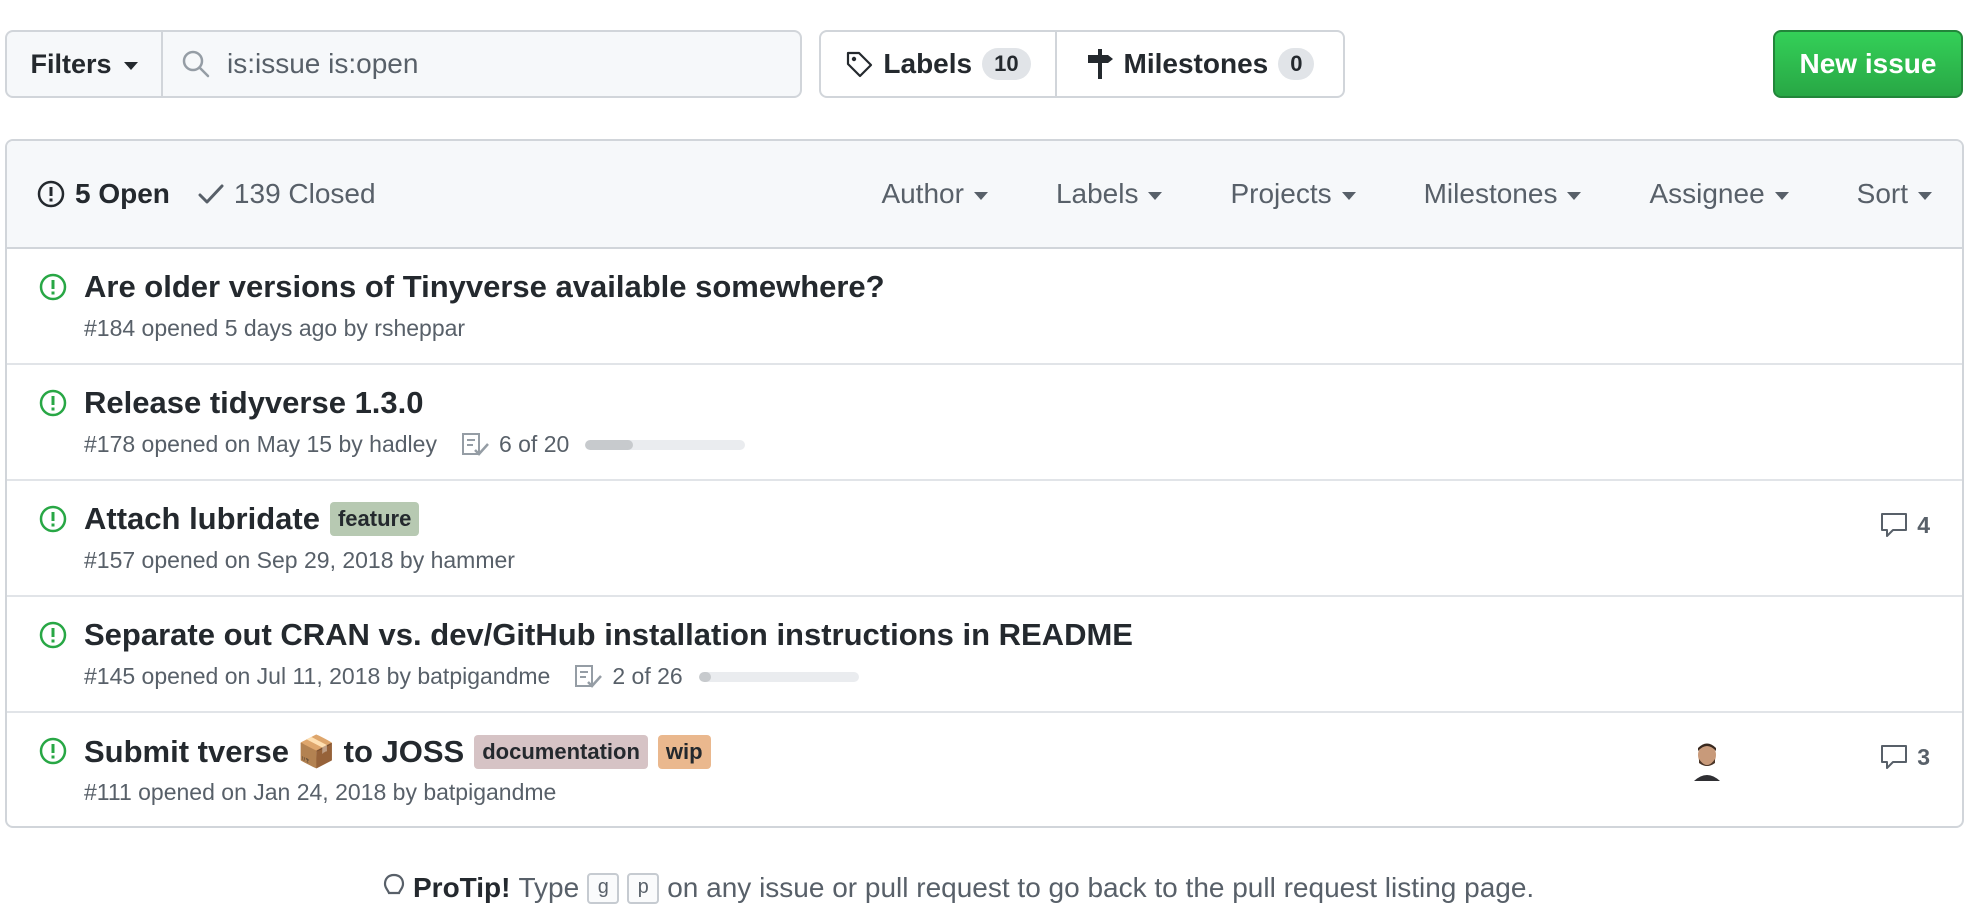 The width and height of the screenshot is (1974, 904). What do you see at coordinates (860, 64) in the screenshot?
I see `tag-icon` at bounding box center [860, 64].